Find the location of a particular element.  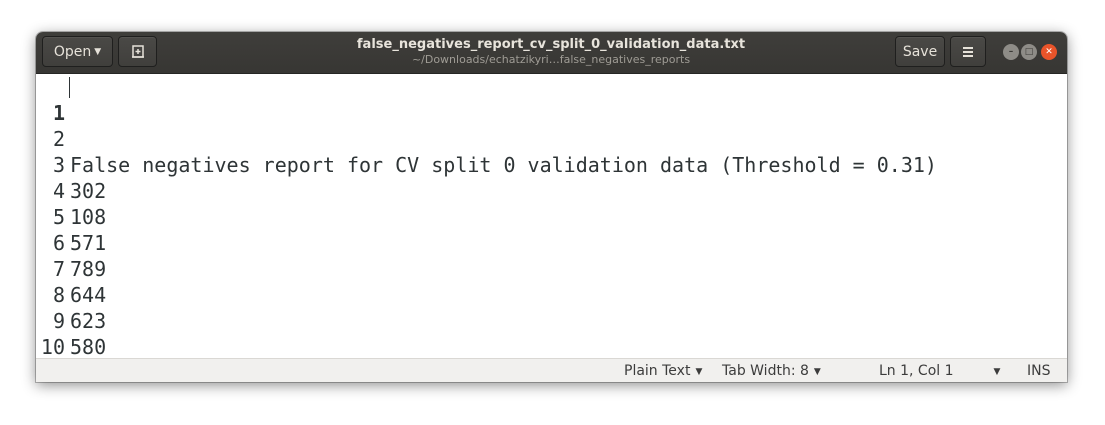

cursor-position-selector: Ln 1, Col 1 ▼ is located at coordinates (939, 372).